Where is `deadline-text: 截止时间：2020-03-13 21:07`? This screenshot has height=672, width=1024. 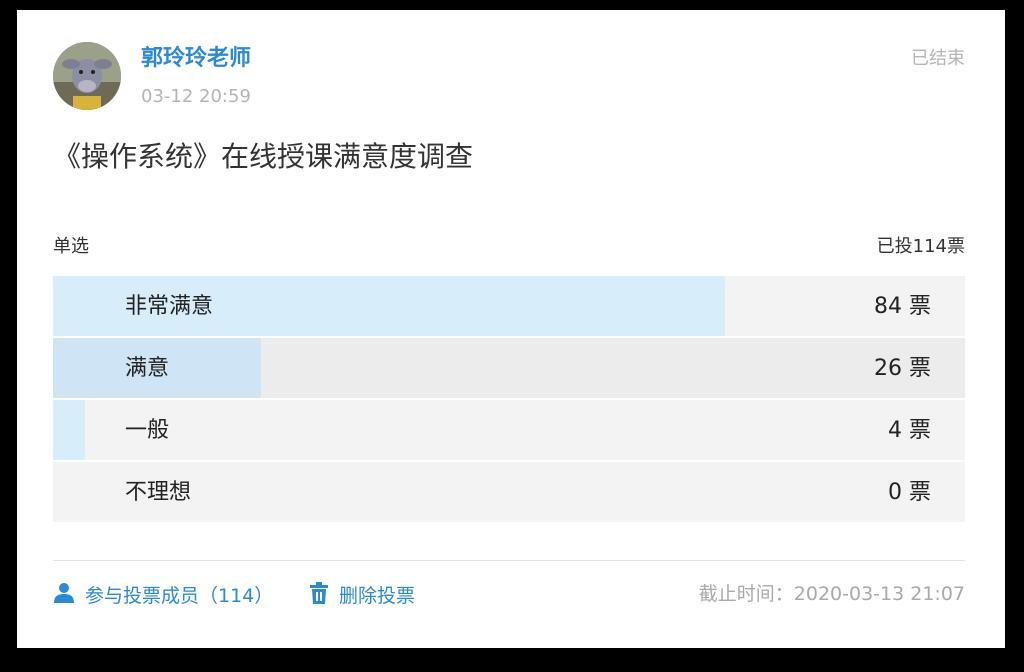
deadline-text: 截止时间：2020-03-13 21:07 is located at coordinates (831, 594).